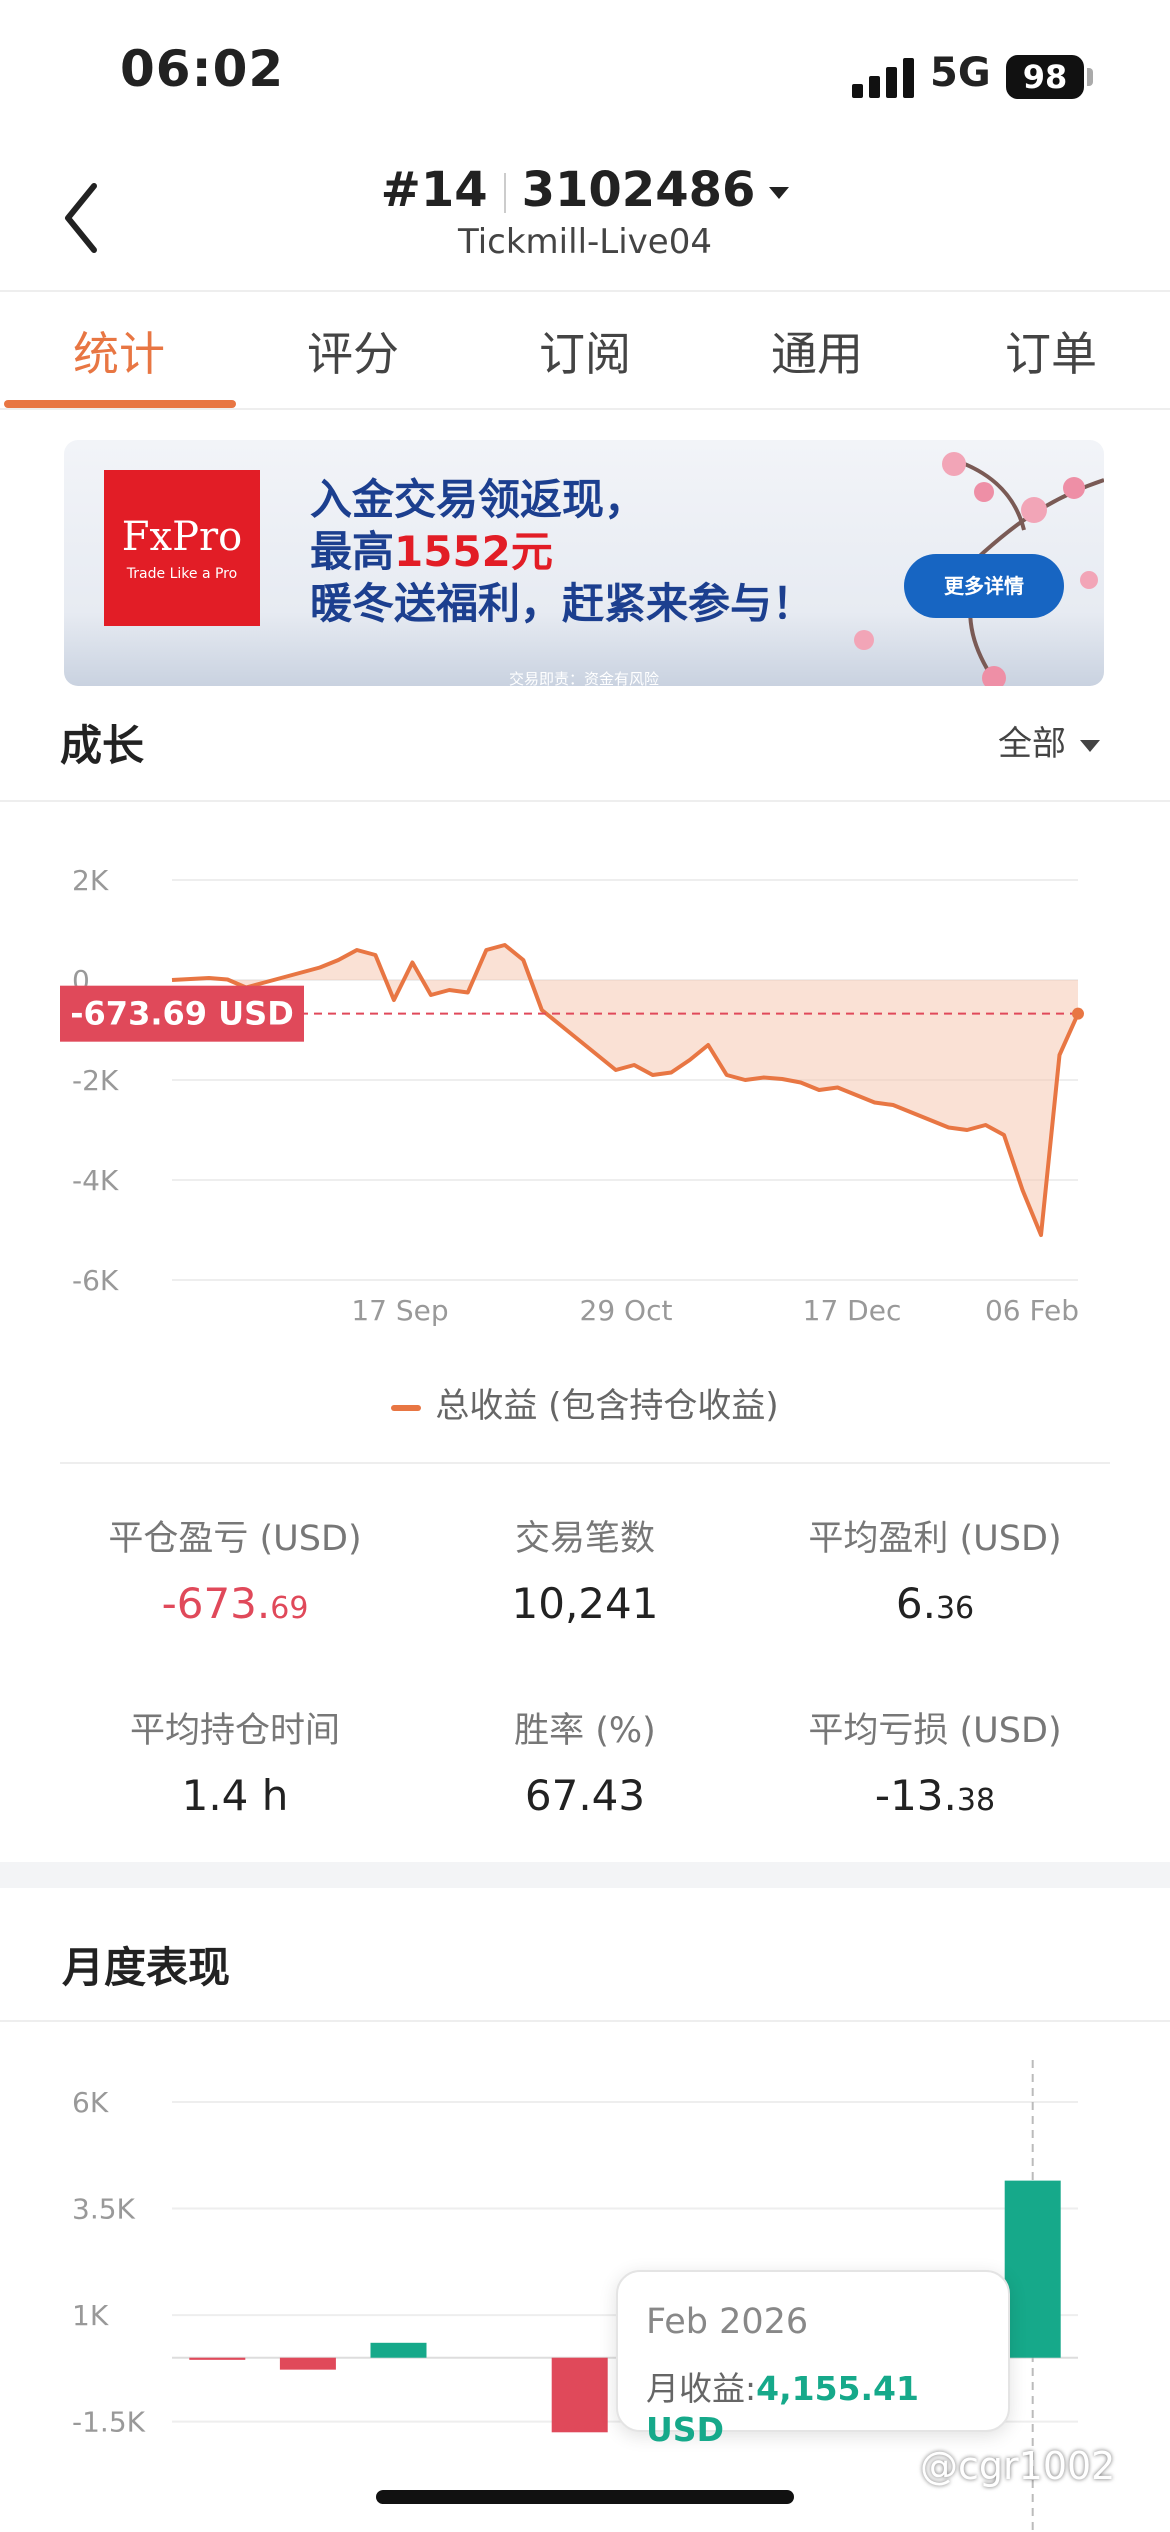 The image size is (1170, 2532). I want to click on stat-label: 胜率 (%), so click(585, 1731).